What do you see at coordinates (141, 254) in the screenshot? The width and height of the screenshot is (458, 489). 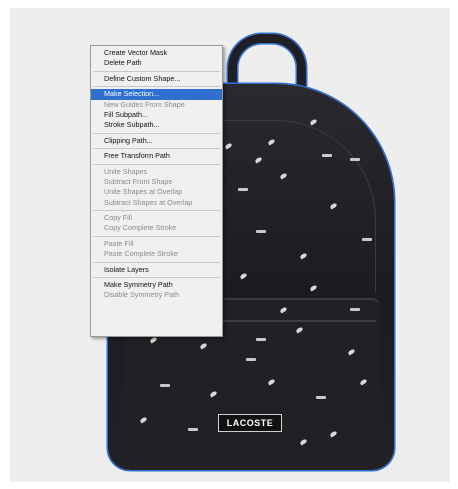 I see `menu-item-paste-complete-stroke: Paste Complete Stroke` at bounding box center [141, 254].